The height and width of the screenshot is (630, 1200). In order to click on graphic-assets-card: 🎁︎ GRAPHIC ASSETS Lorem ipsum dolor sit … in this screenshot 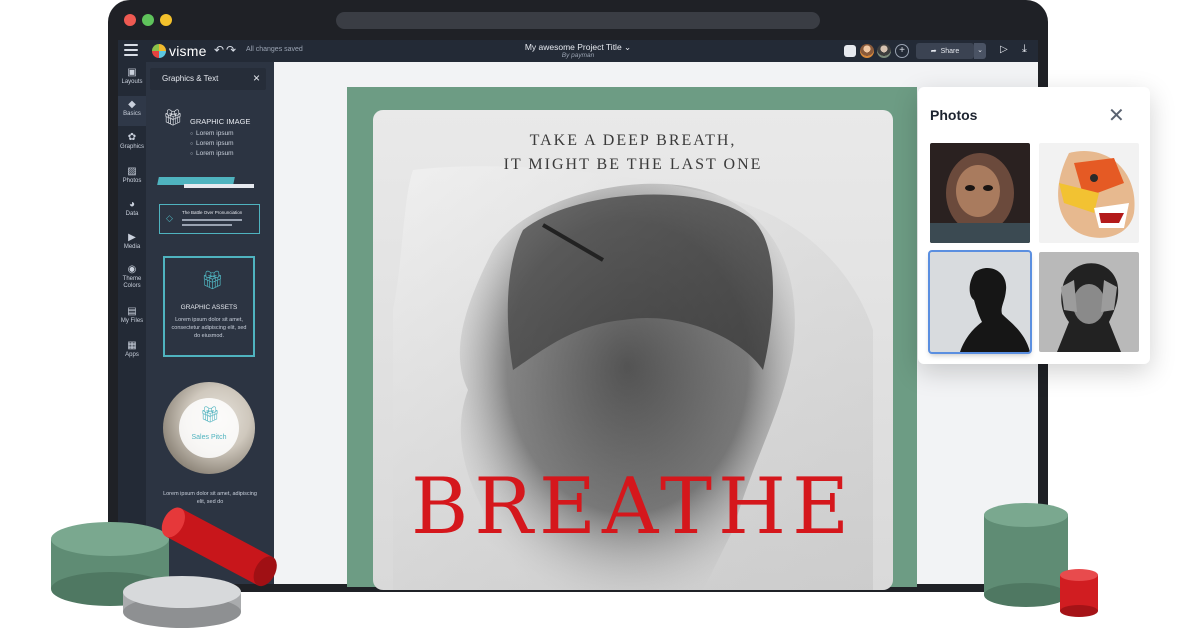, I will do `click(209, 306)`.